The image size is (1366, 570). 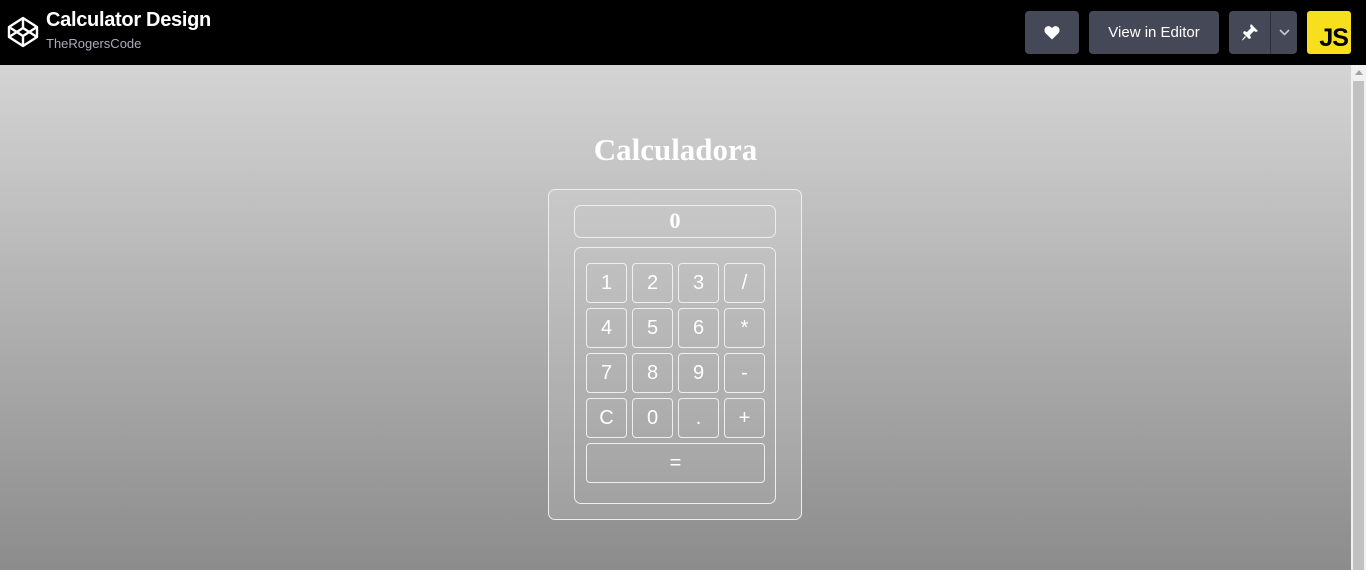 I want to click on key-multiply: *, so click(x=744, y=328).